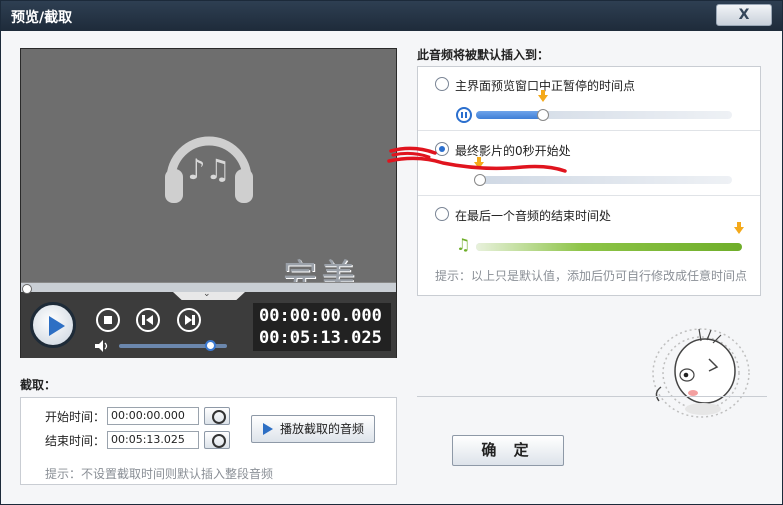 This screenshot has height=505, width=783. Describe the element at coordinates (207, 294) in the screenshot. I see `chevron-down-icon: ⌄` at that location.